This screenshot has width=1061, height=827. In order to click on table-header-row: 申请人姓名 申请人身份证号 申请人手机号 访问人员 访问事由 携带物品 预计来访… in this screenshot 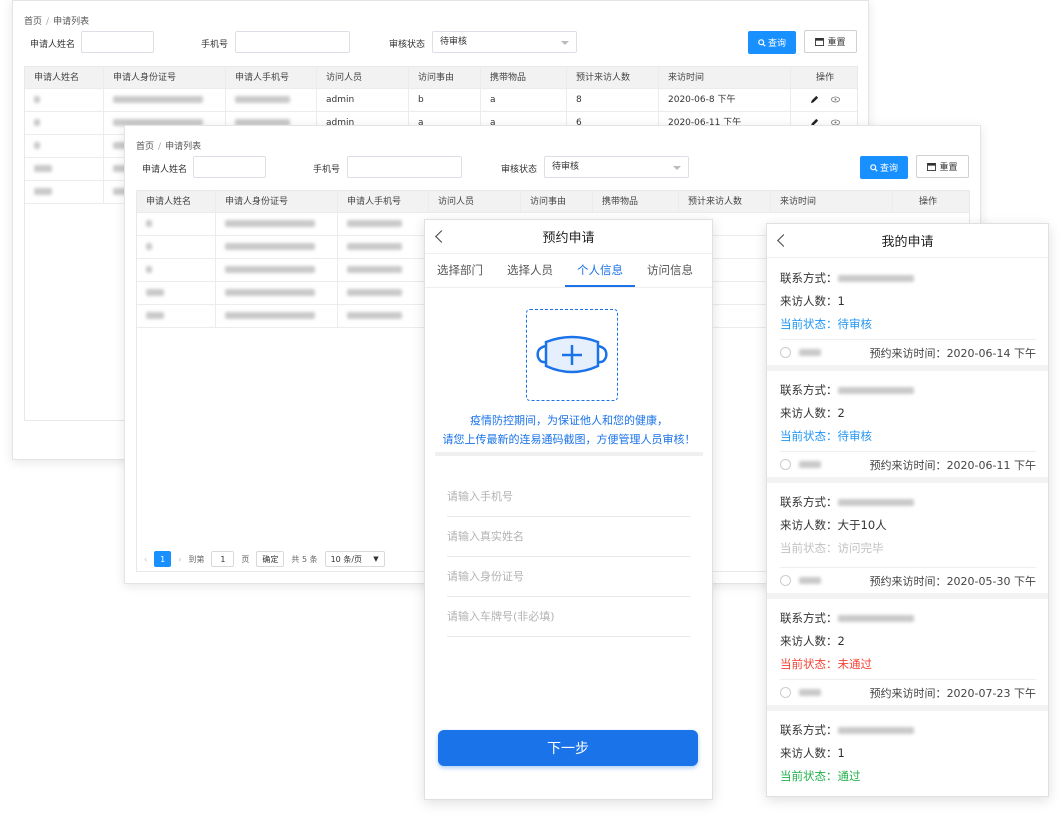, I will do `click(441, 78)`.